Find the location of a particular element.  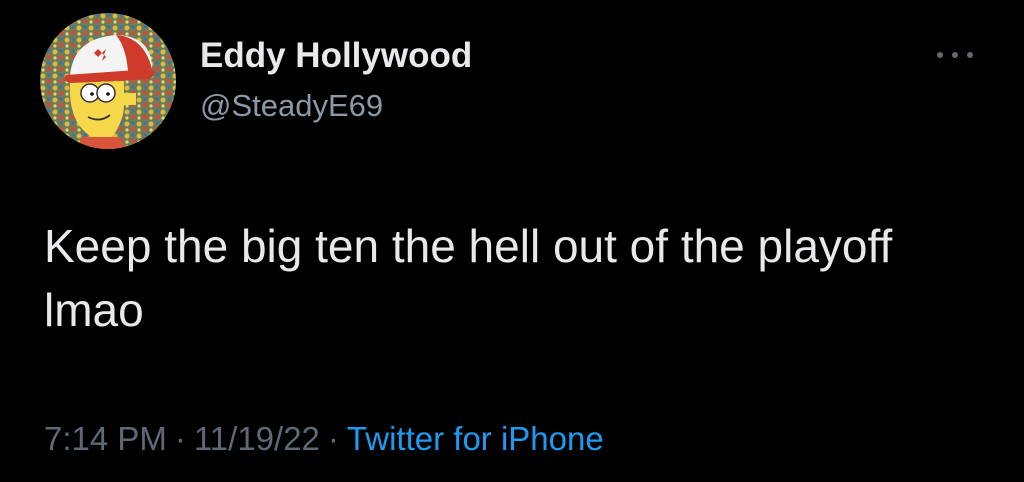

cartoon-avatar-icon is located at coordinates (108, 81).